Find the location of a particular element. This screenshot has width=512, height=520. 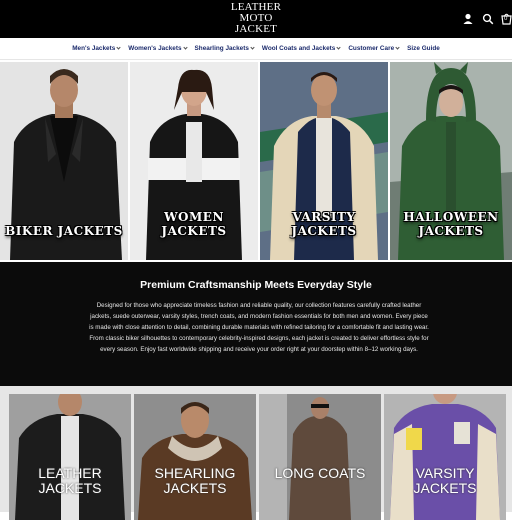

cart-icon: 0 is located at coordinates (506, 19).